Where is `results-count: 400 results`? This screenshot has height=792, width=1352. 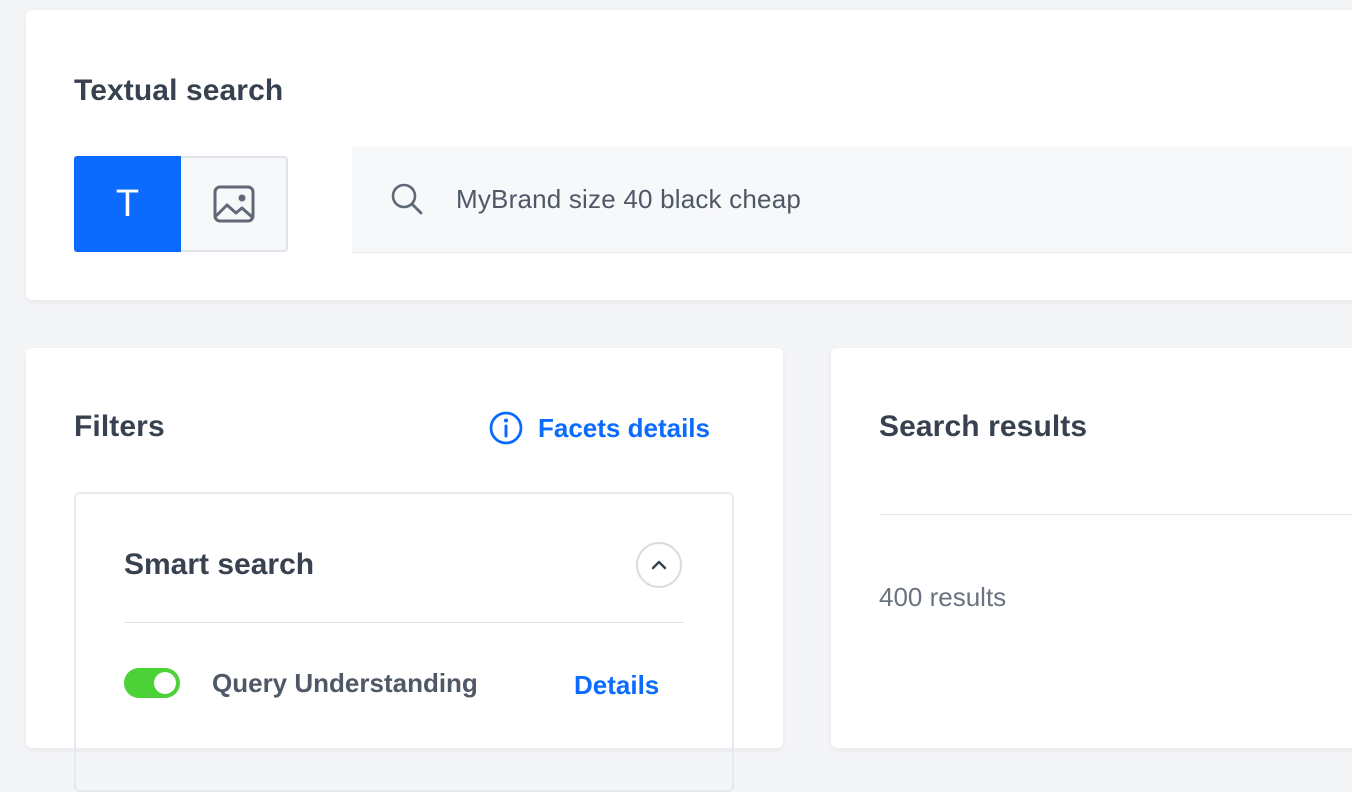 results-count: 400 results is located at coordinates (943, 597).